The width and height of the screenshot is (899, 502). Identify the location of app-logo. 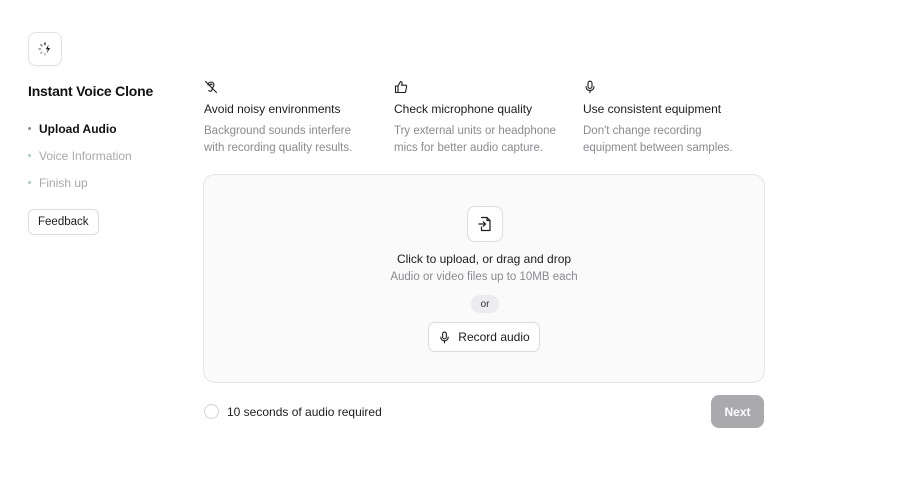
(45, 49).